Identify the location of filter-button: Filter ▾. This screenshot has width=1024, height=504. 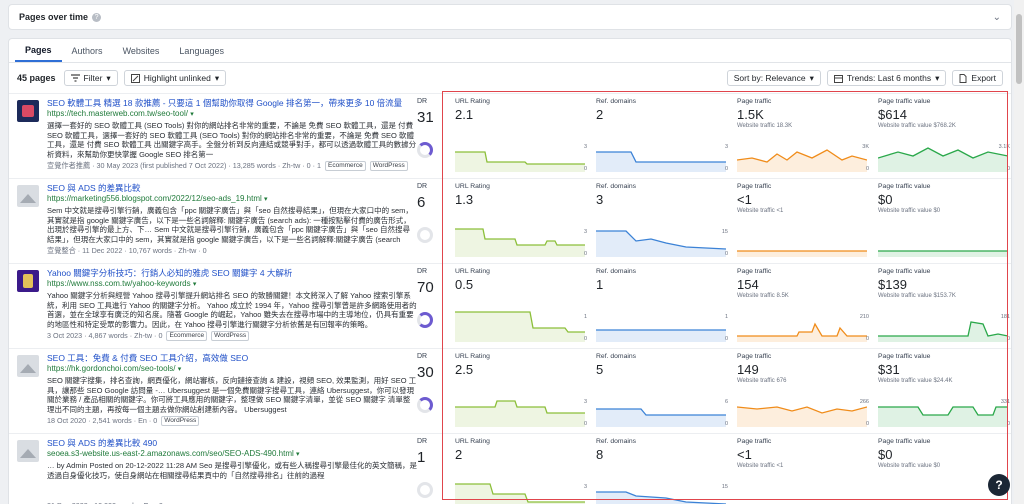
(90, 78).